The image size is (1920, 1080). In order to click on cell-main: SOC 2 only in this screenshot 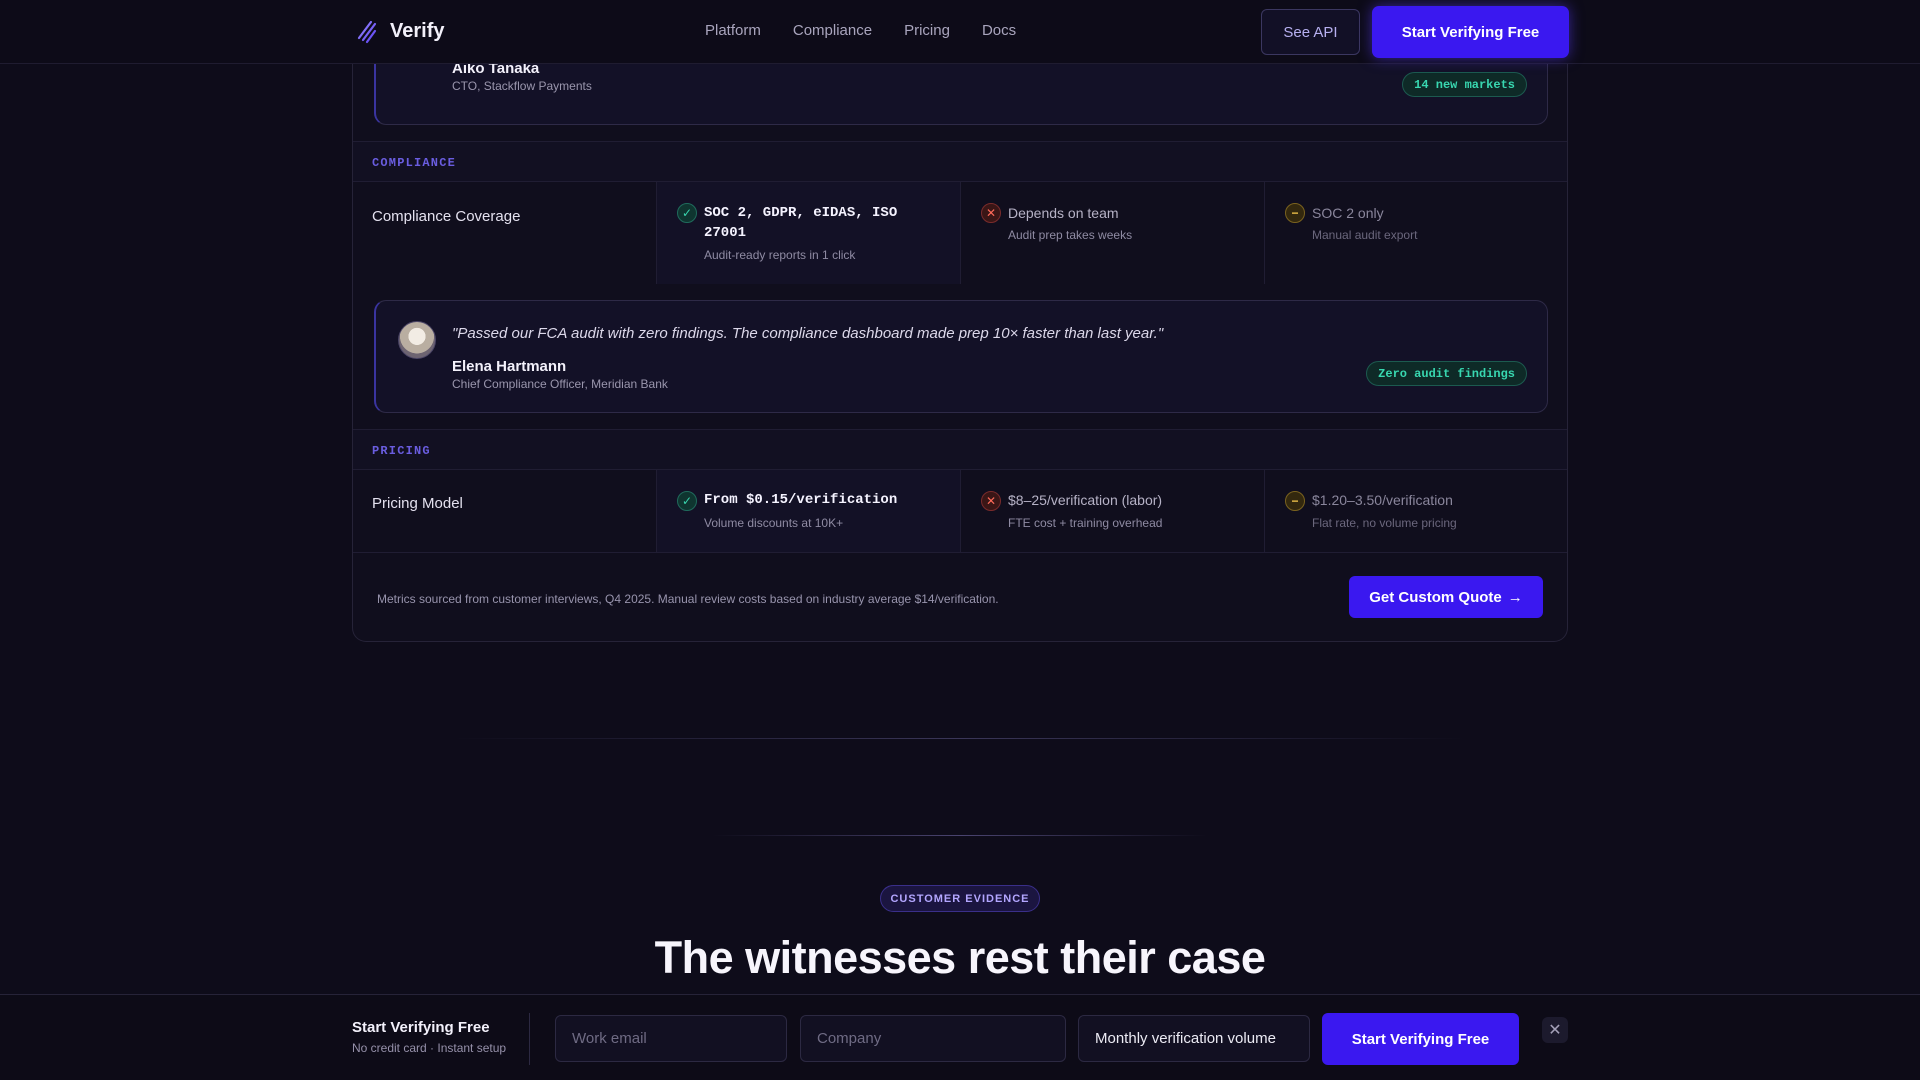, I will do `click(1348, 213)`.